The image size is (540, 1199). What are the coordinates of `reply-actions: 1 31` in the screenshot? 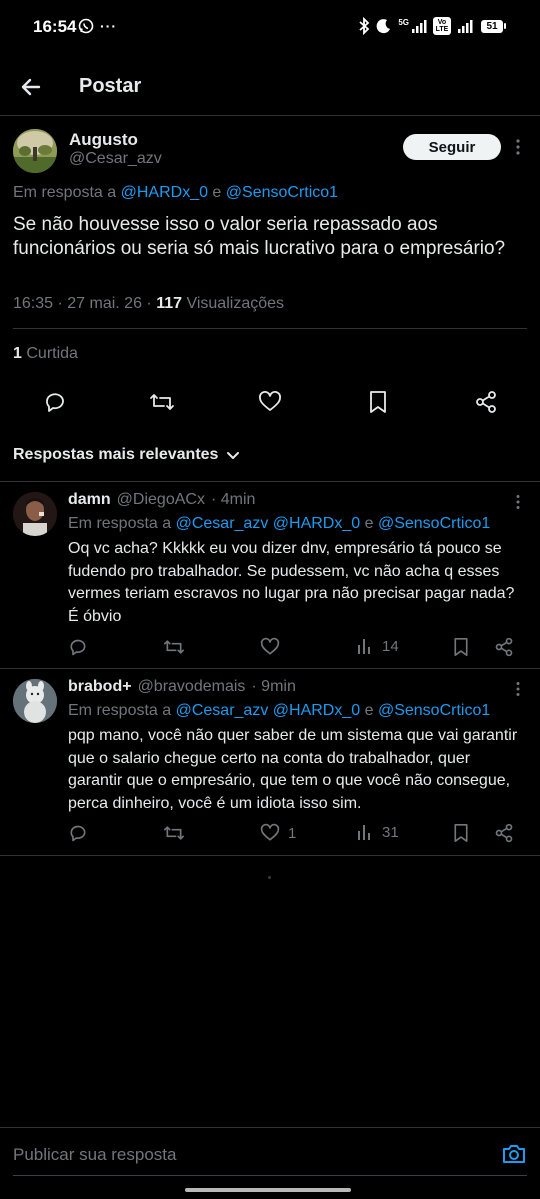 It's located at (298, 834).